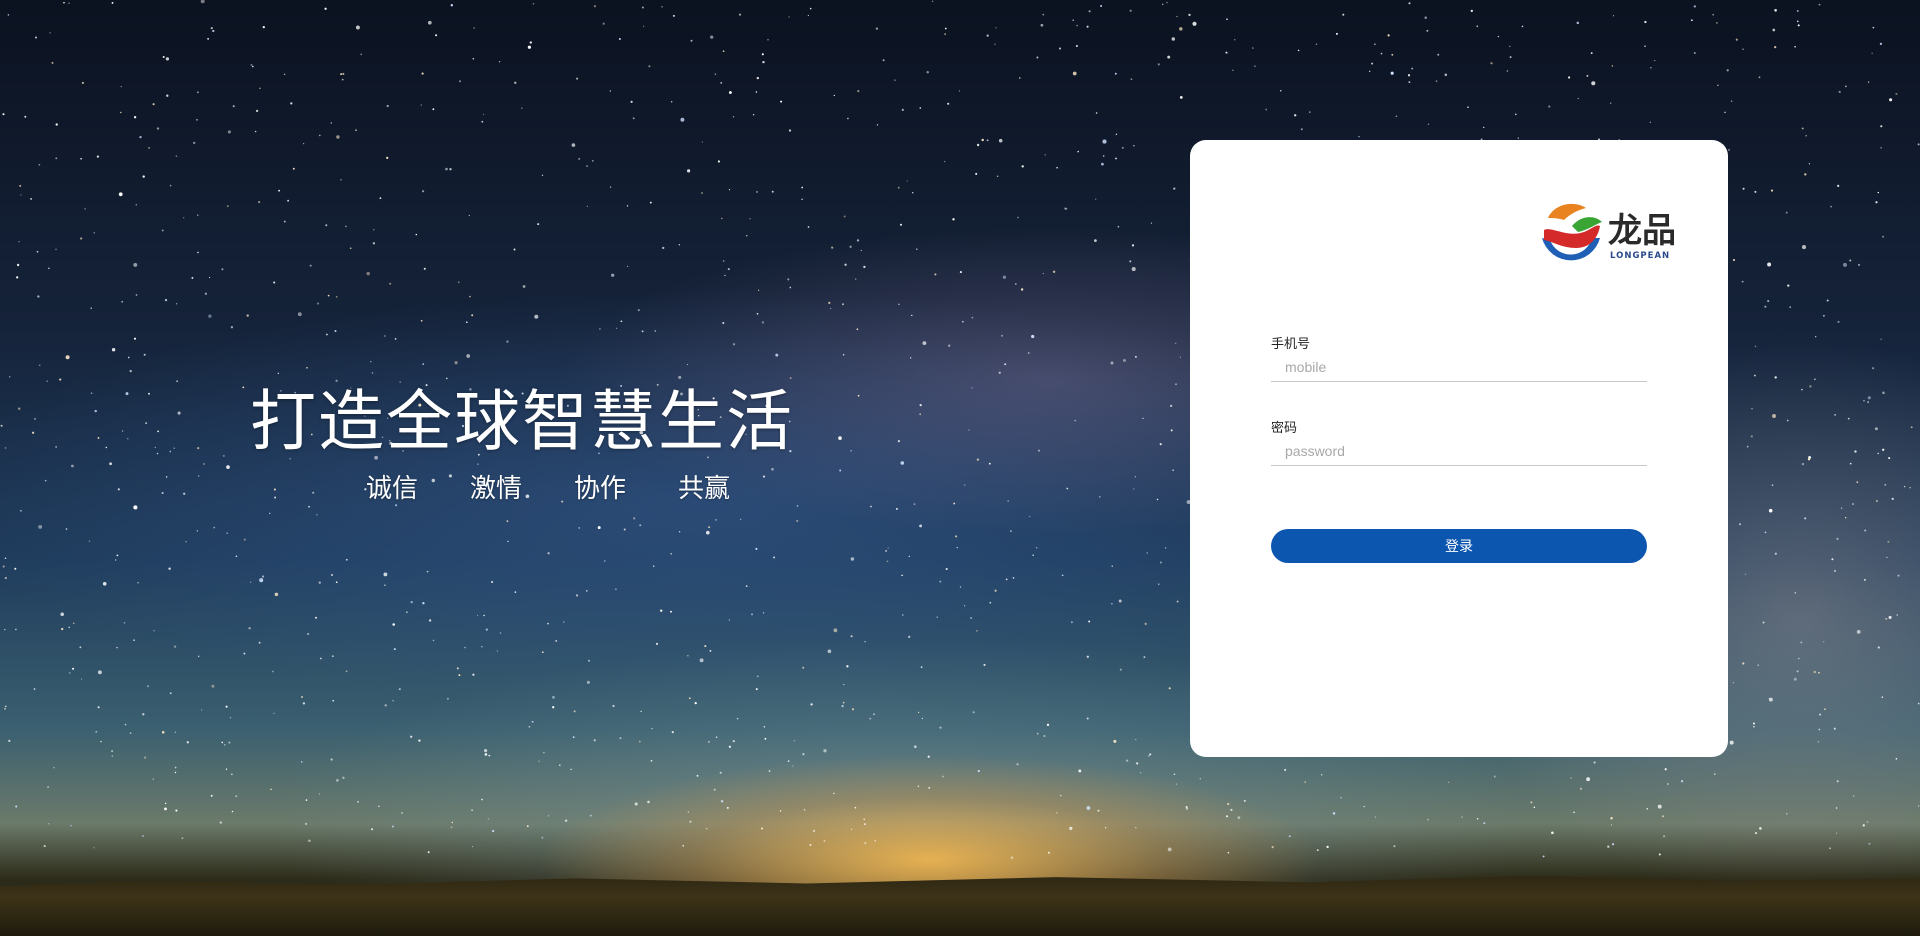 The height and width of the screenshot is (936, 1920). Describe the element at coordinates (600, 489) in the screenshot. I see `value-item: 协作` at that location.